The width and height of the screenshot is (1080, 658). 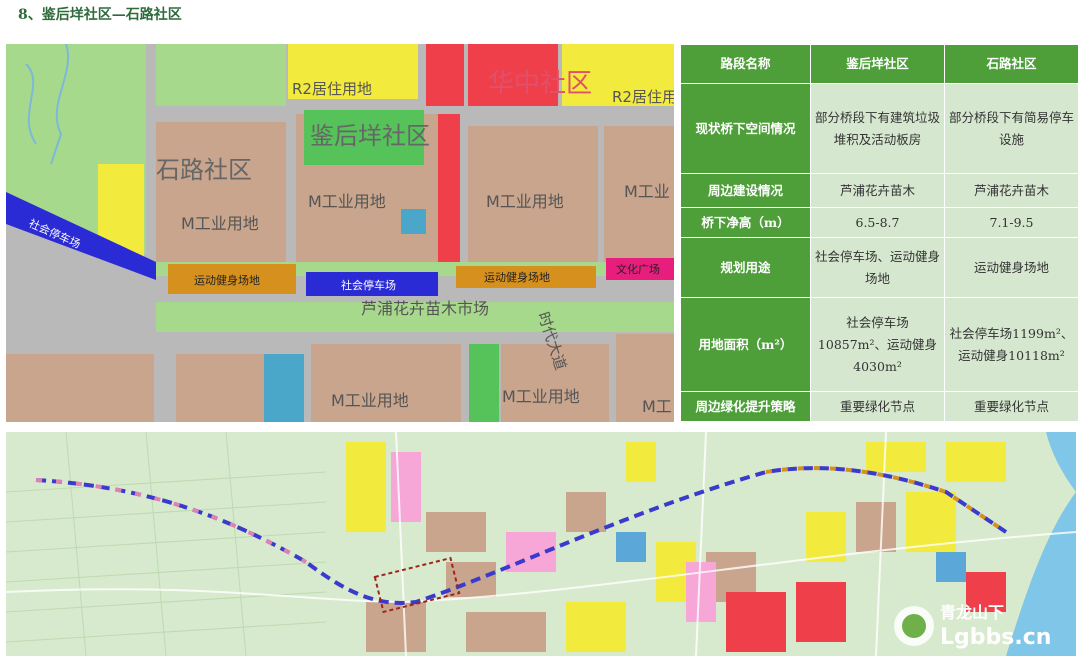 I want to click on row-label: 周边建设情况, so click(x=745, y=190).